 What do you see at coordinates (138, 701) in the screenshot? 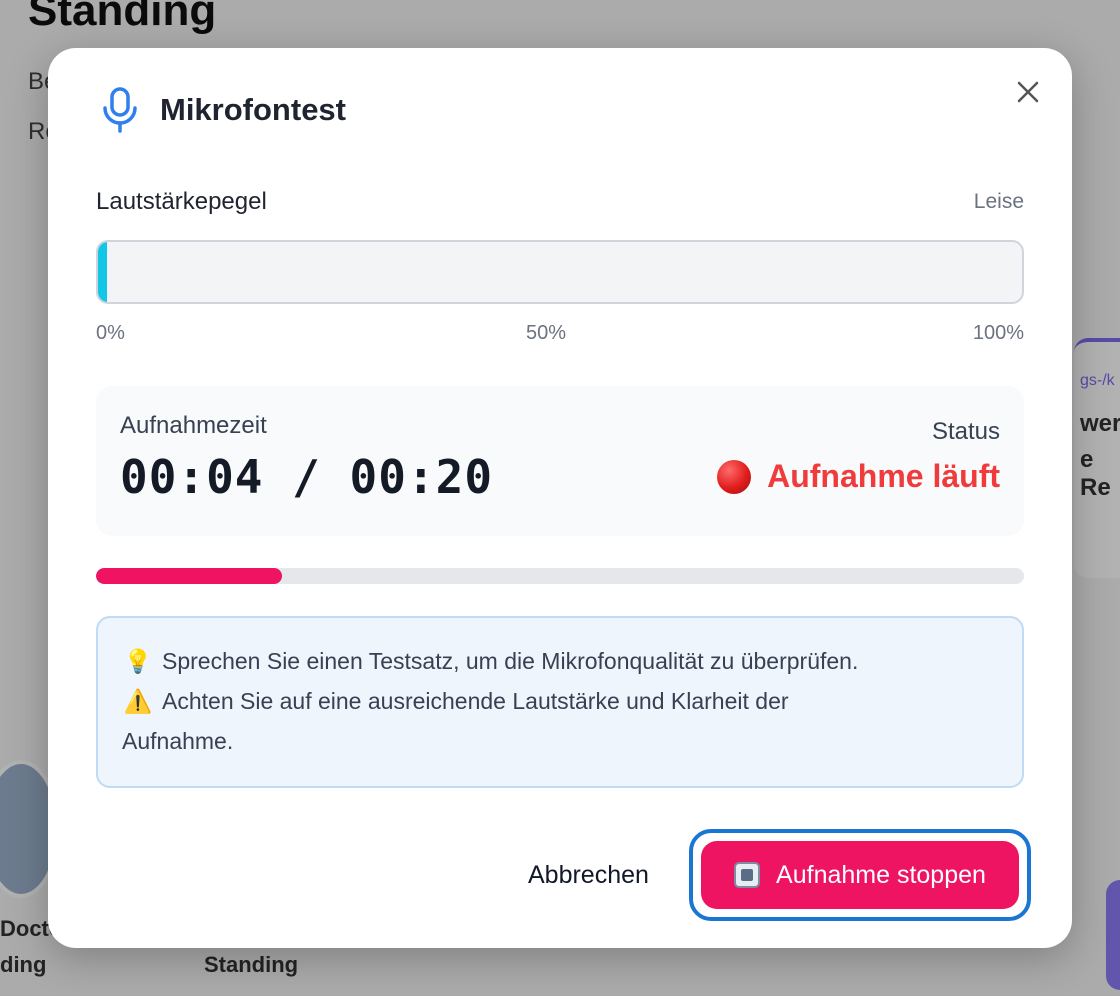
I see `warning-icon: ⚠️` at bounding box center [138, 701].